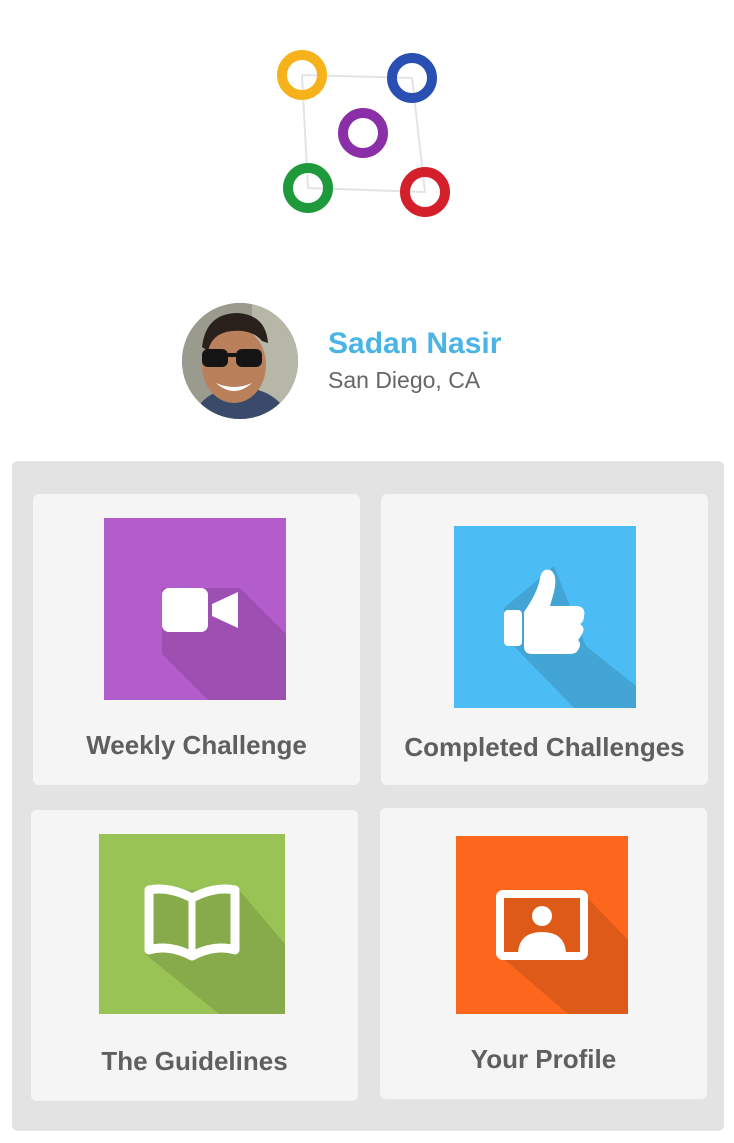 The width and height of the screenshot is (734, 1143). Describe the element at coordinates (224, 644) in the screenshot. I see `video-camera-icon` at that location.